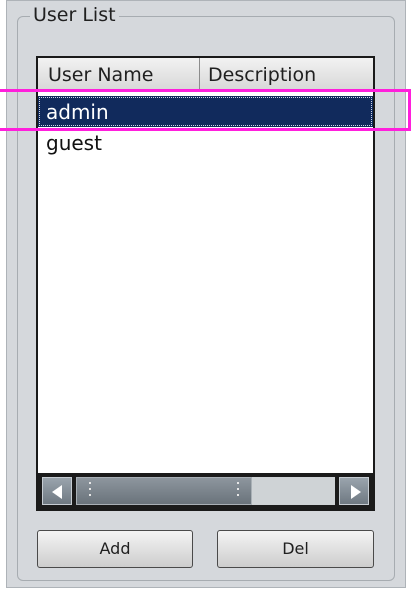 The image size is (412, 592). I want to click on list-rows: admin guest, so click(205, 127).